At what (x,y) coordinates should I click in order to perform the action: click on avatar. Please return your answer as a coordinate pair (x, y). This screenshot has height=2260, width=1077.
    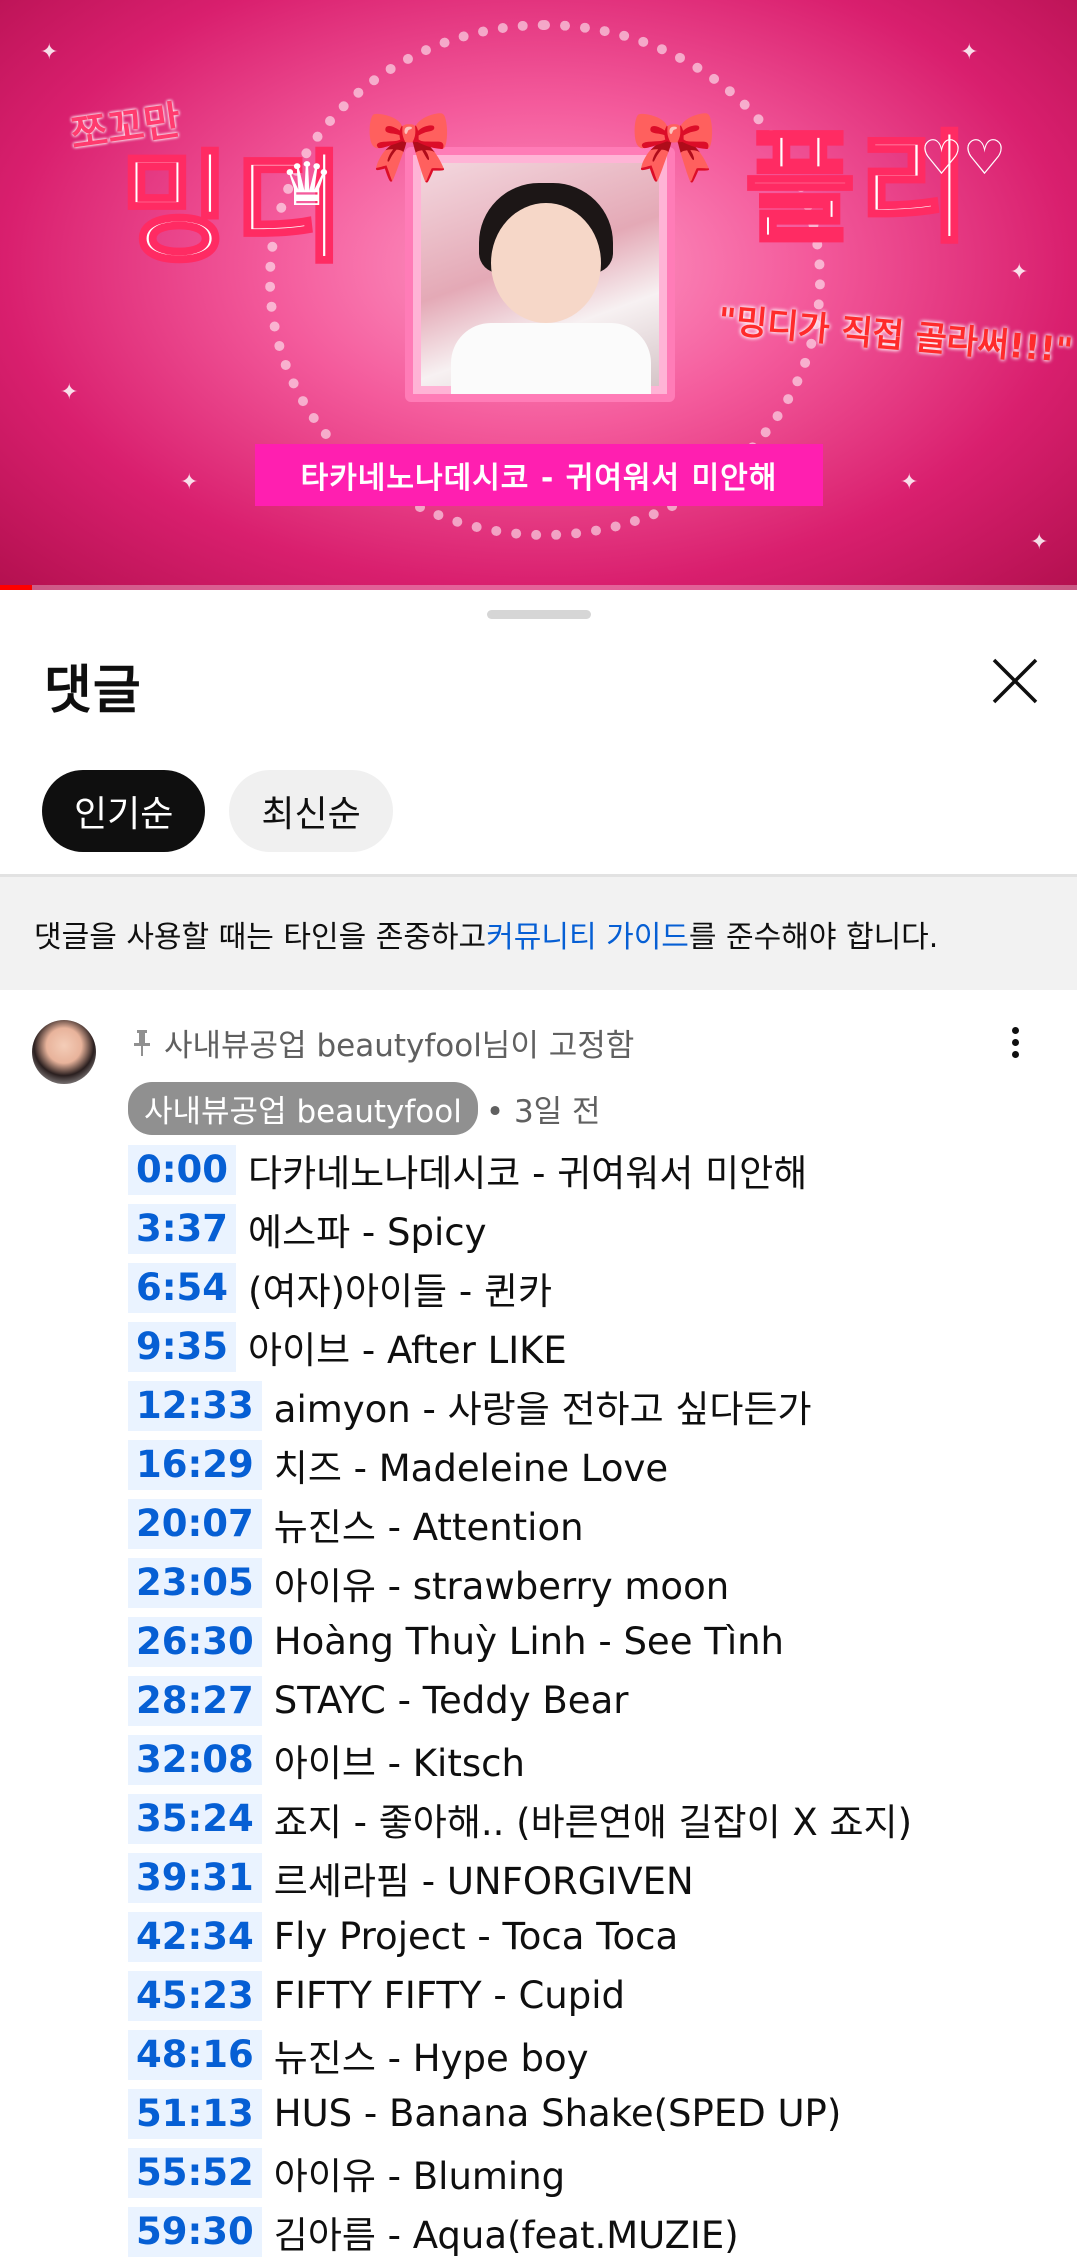
    Looking at the image, I should click on (64, 1052).